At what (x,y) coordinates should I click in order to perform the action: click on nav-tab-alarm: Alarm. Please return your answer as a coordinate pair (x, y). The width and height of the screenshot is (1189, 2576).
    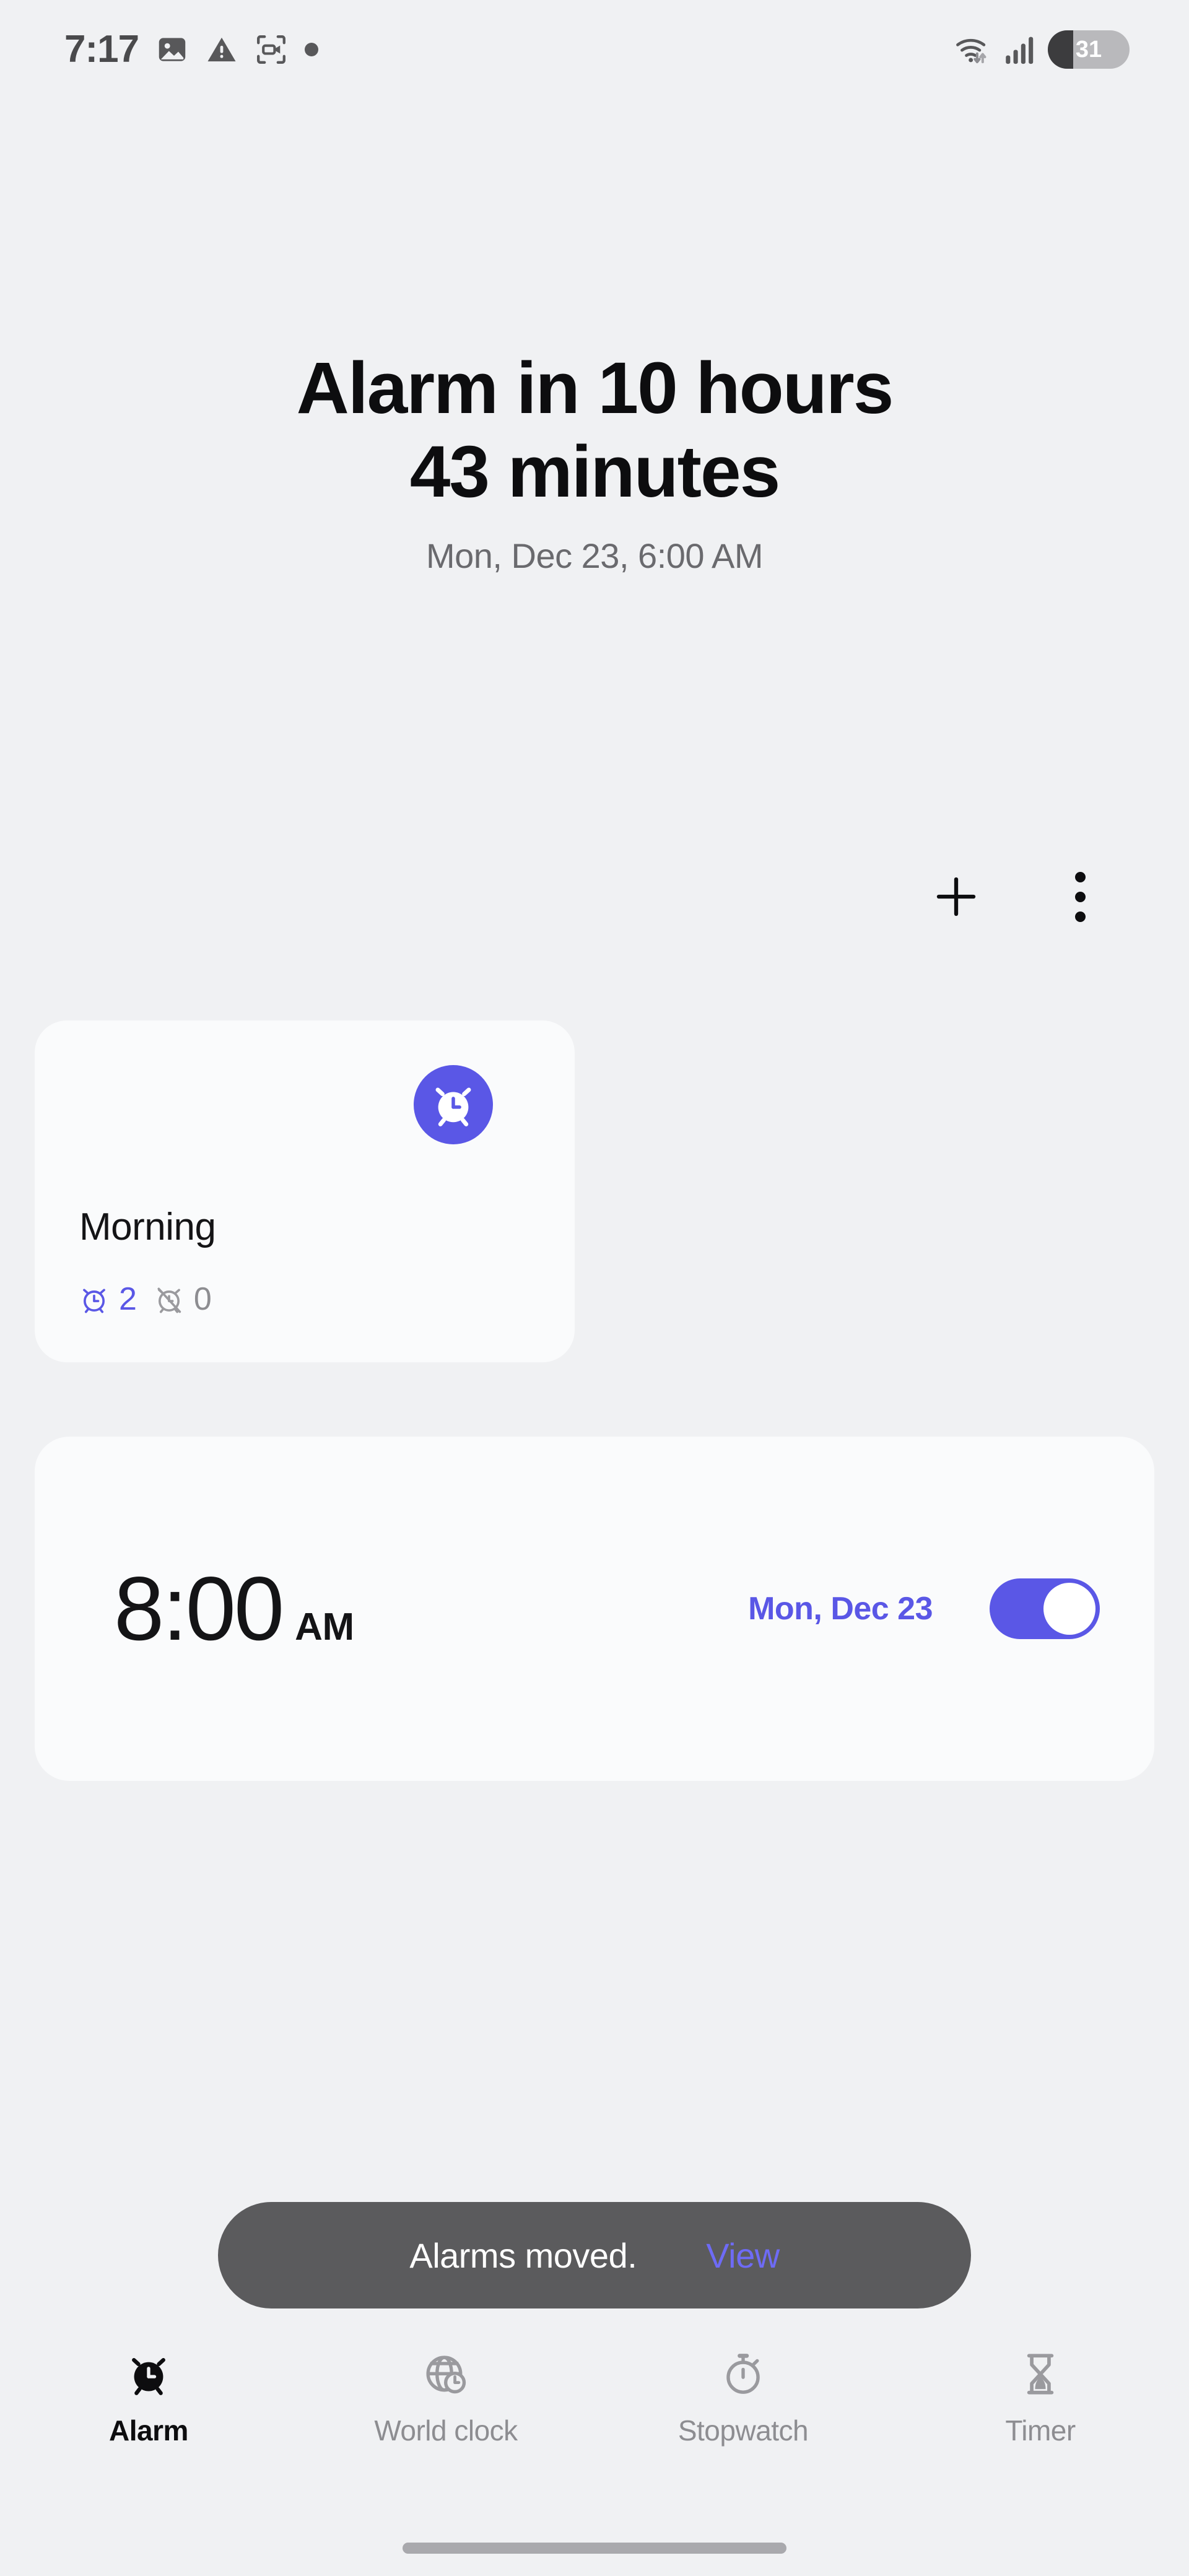
    Looking at the image, I should click on (148, 2394).